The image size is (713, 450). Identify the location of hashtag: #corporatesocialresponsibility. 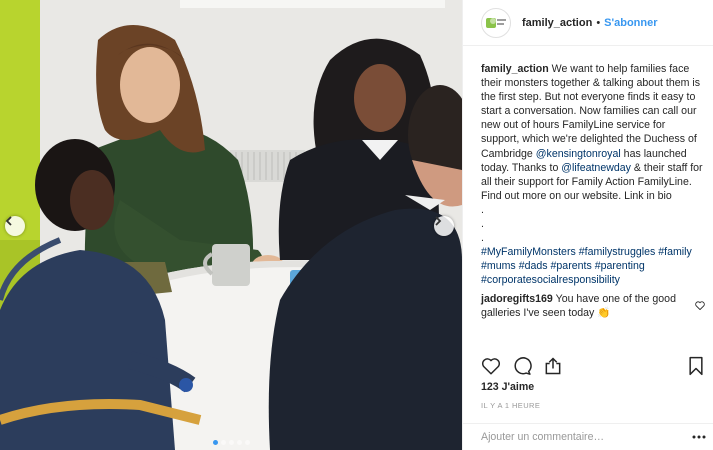
(550, 280).